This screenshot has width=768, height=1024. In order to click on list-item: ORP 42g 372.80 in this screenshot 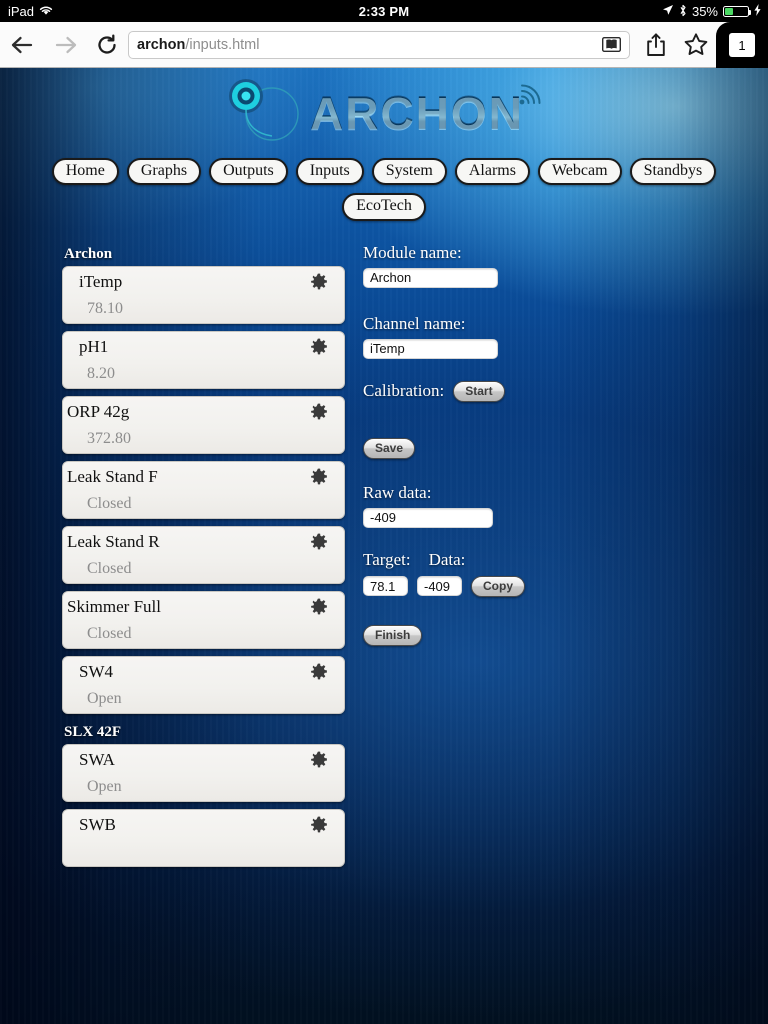, I will do `click(203, 424)`.